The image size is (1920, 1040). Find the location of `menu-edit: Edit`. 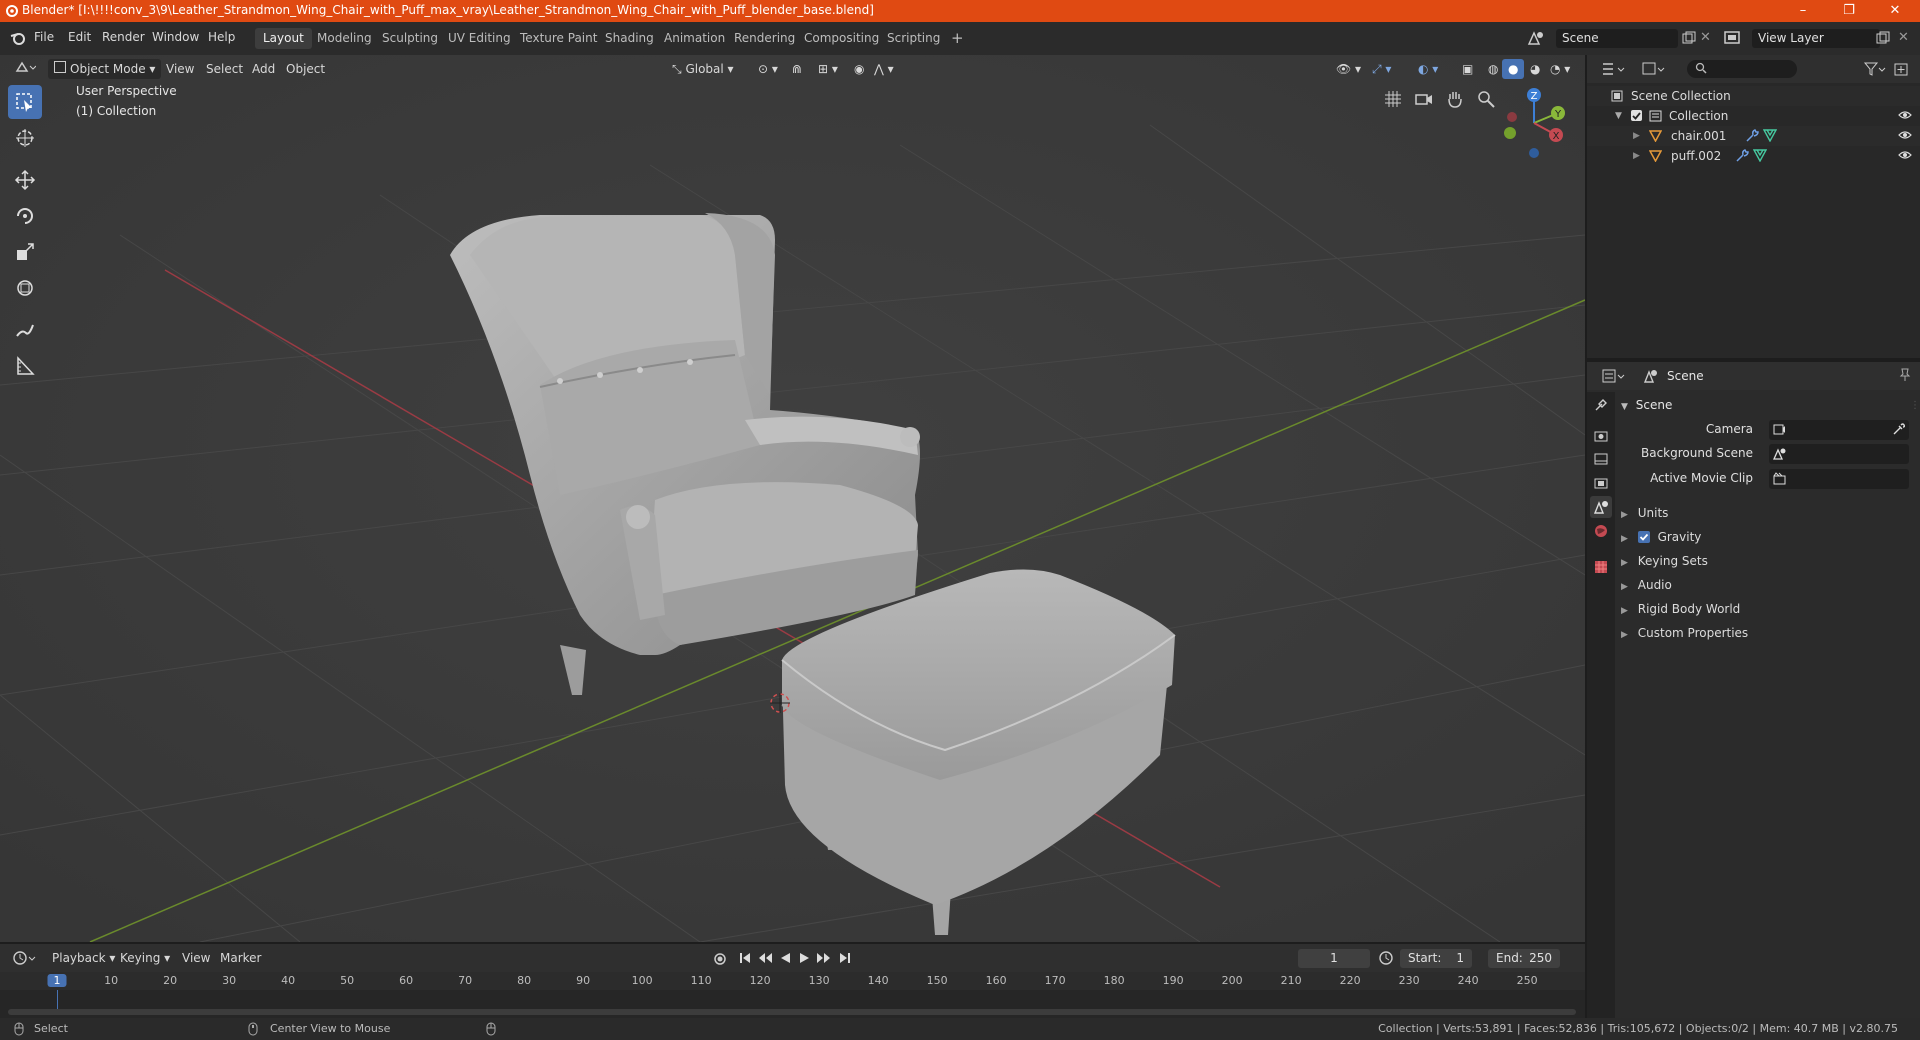

menu-edit: Edit is located at coordinates (79, 37).